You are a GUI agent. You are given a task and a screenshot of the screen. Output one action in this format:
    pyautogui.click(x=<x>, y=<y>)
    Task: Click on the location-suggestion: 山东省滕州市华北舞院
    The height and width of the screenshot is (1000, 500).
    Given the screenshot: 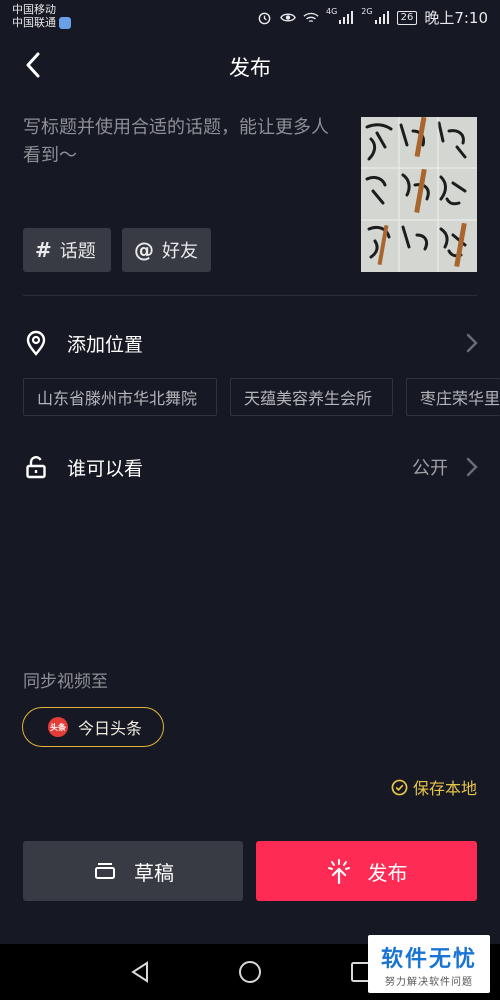 What is the action you would take?
    pyautogui.click(x=120, y=397)
    